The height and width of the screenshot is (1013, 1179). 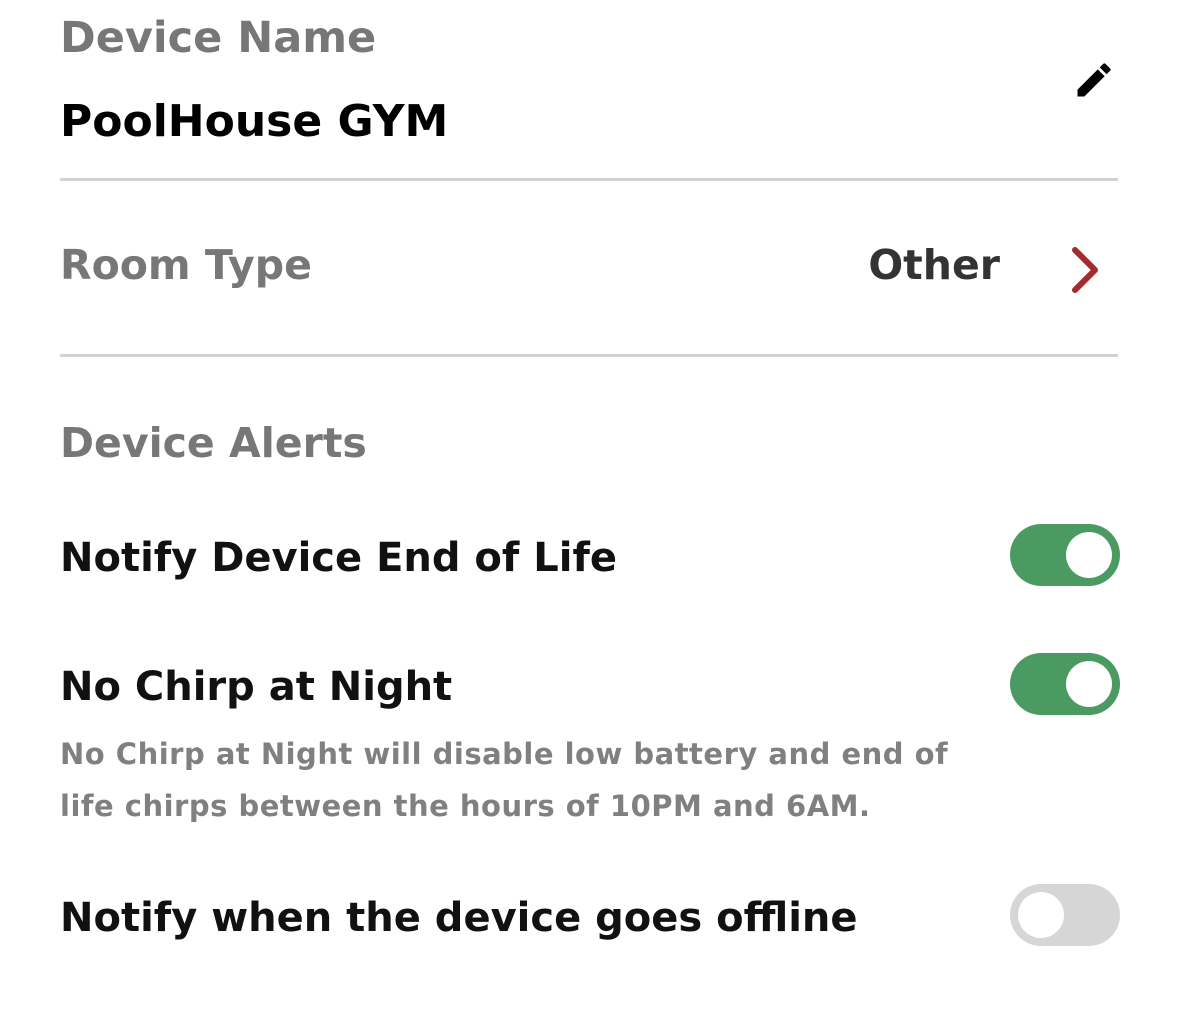 I want to click on device-name-label: Device Name, so click(x=218, y=38).